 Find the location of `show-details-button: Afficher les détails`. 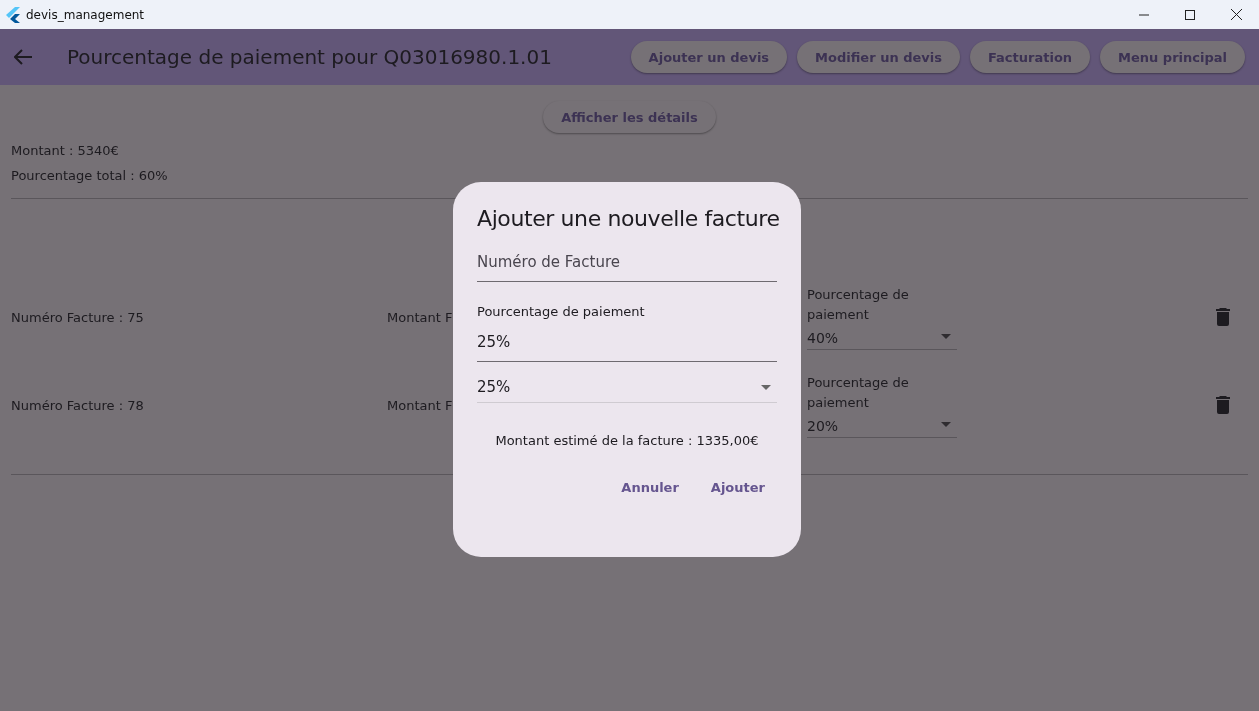

show-details-button: Afficher les détails is located at coordinates (629, 117).